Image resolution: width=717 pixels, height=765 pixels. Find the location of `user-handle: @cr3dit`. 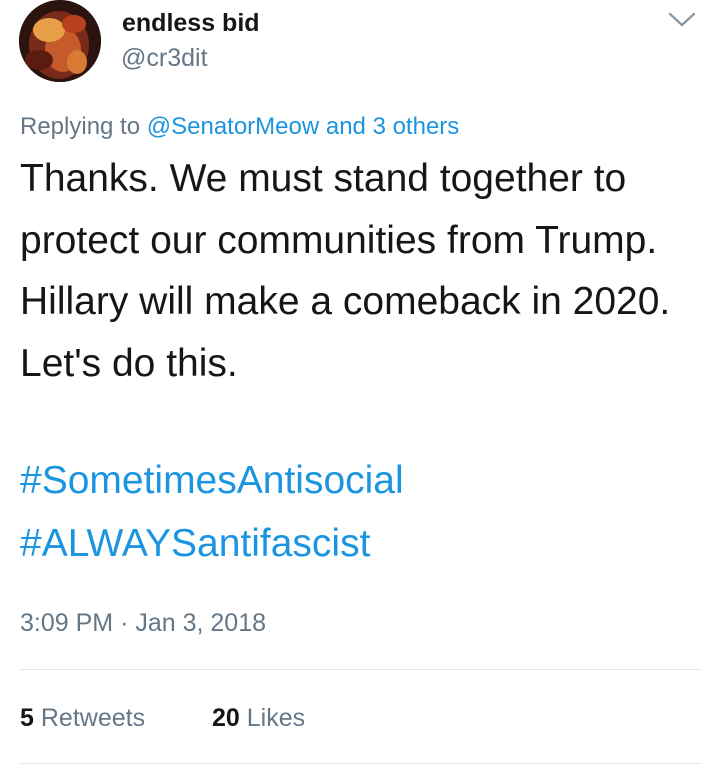

user-handle: @cr3dit is located at coordinates (164, 58).